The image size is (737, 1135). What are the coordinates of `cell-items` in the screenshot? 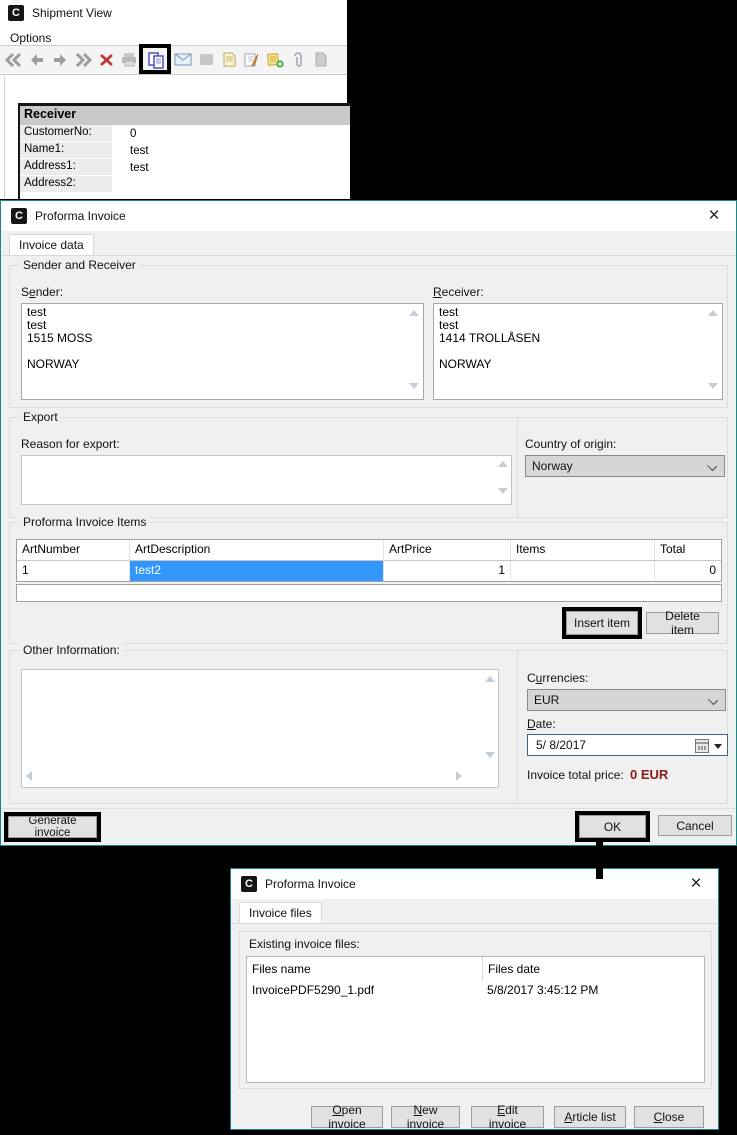 It's located at (583, 571).